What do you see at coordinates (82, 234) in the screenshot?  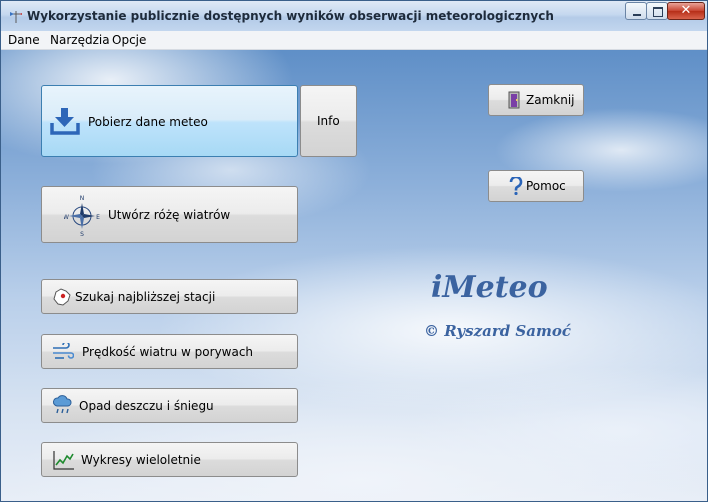 I see `compass-s: S` at bounding box center [82, 234].